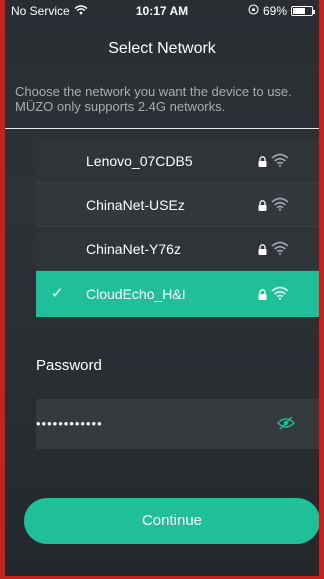 Image resolution: width=324 pixels, height=579 pixels. What do you see at coordinates (139, 161) in the screenshot?
I see `network-name: Lenovo_07CDB5` at bounding box center [139, 161].